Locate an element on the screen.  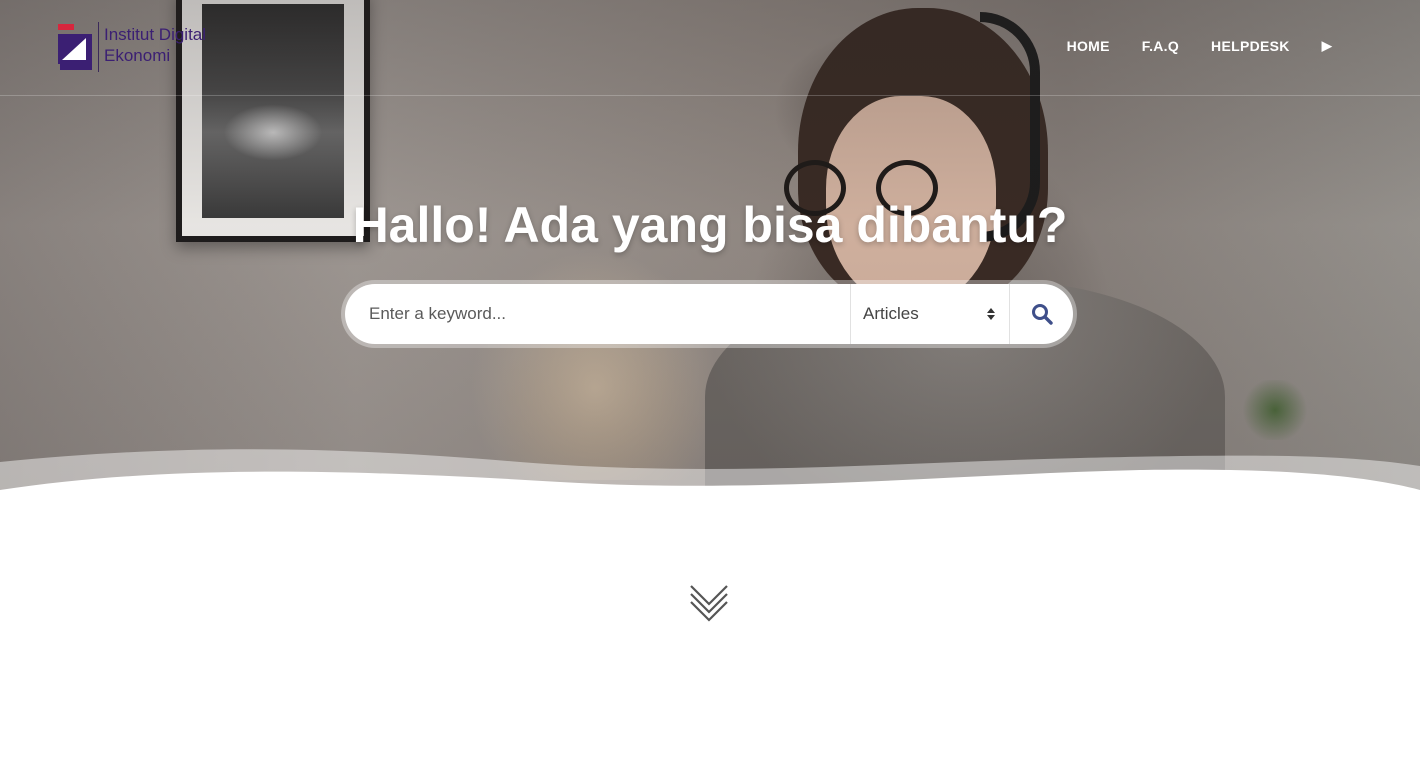
double-chevron-down-icon is located at coordinates (709, 605).